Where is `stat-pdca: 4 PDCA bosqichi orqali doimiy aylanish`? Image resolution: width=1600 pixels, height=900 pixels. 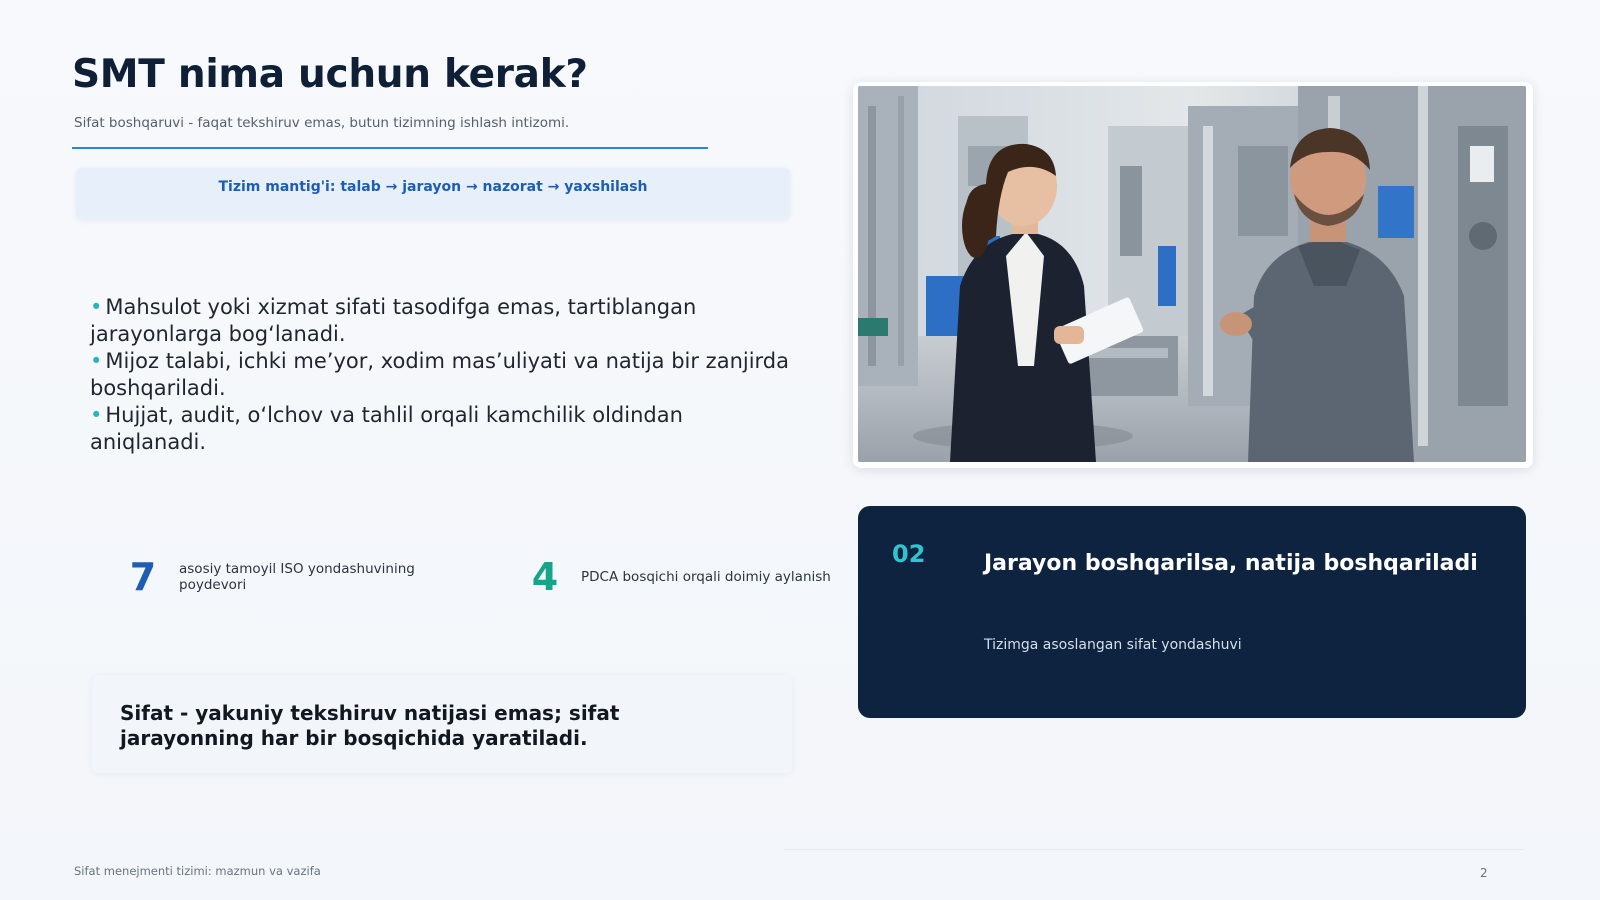
stat-pdca: 4 PDCA bosqichi orqali doimiy aylanish is located at coordinates (675, 577).